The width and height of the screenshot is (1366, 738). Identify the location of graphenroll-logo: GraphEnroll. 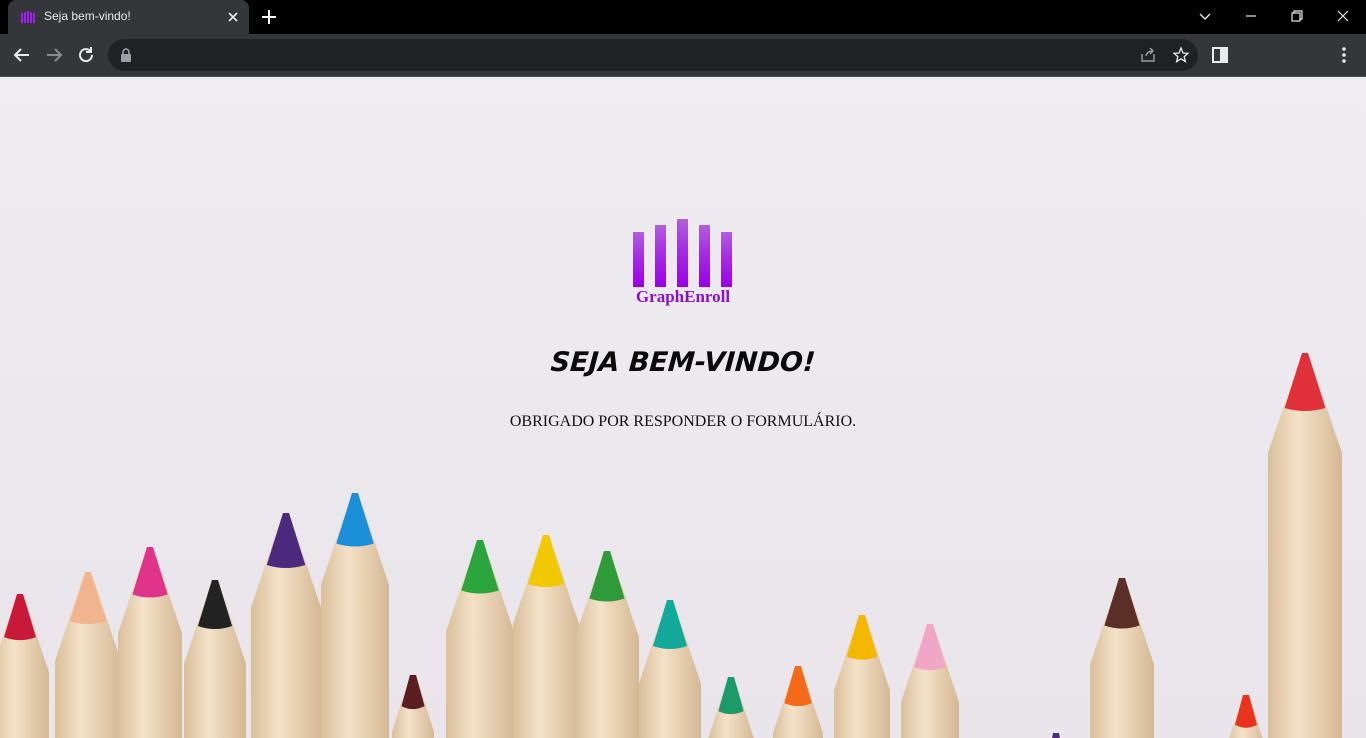
(683, 264).